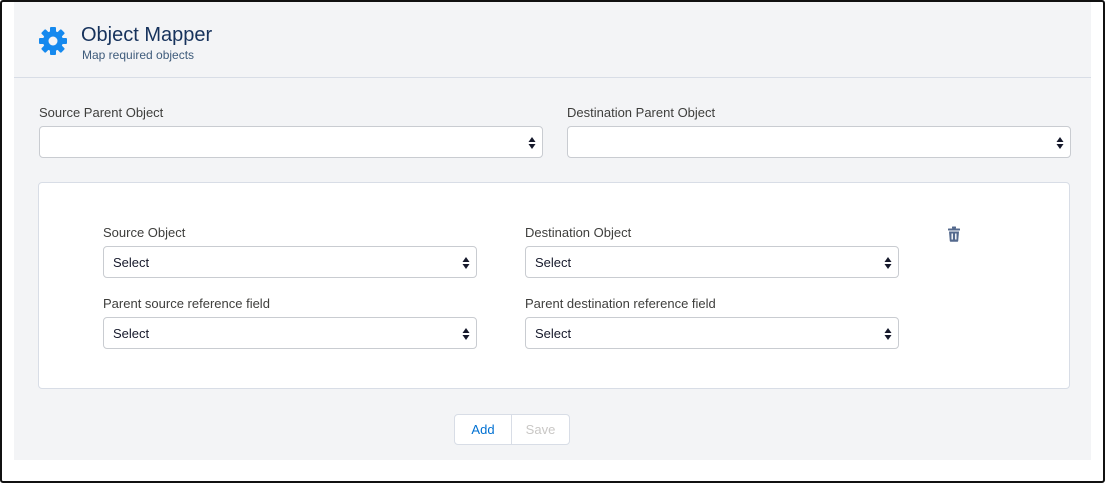 The width and height of the screenshot is (1105, 483). I want to click on page-title: Object Mapper, so click(147, 35).